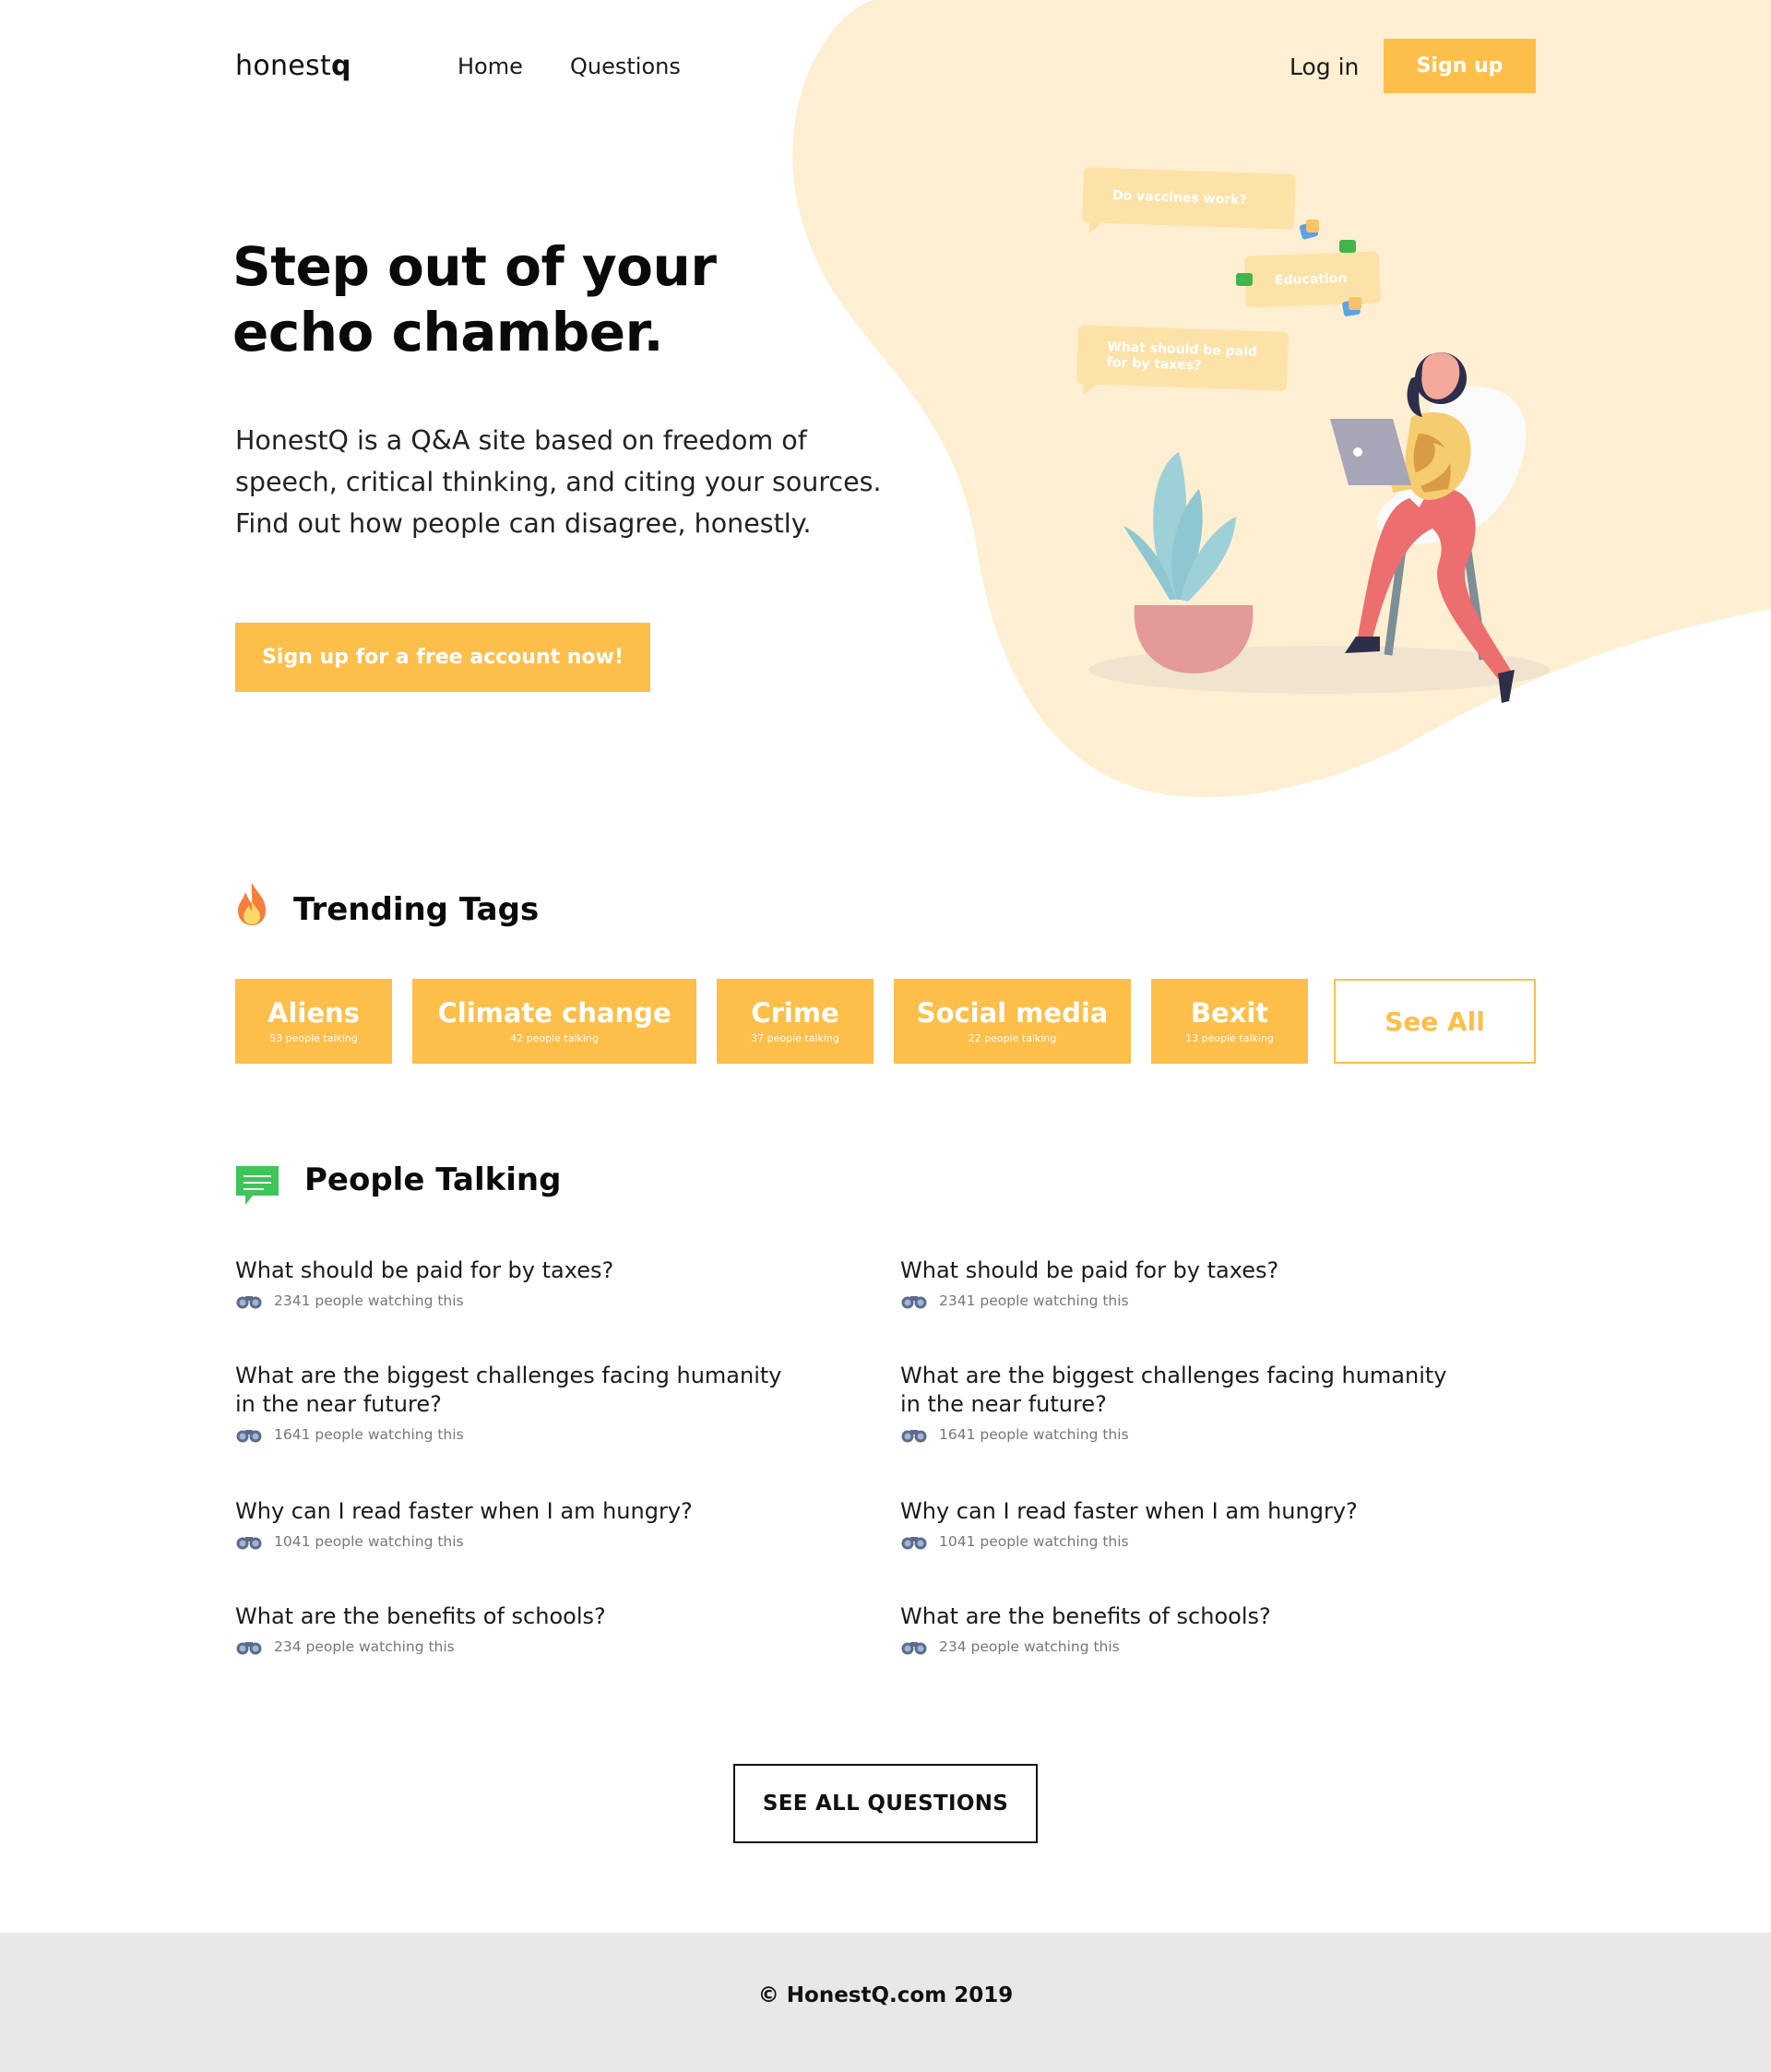  Describe the element at coordinates (554, 1013) in the screenshot. I see `tag-name: Climate change` at that location.